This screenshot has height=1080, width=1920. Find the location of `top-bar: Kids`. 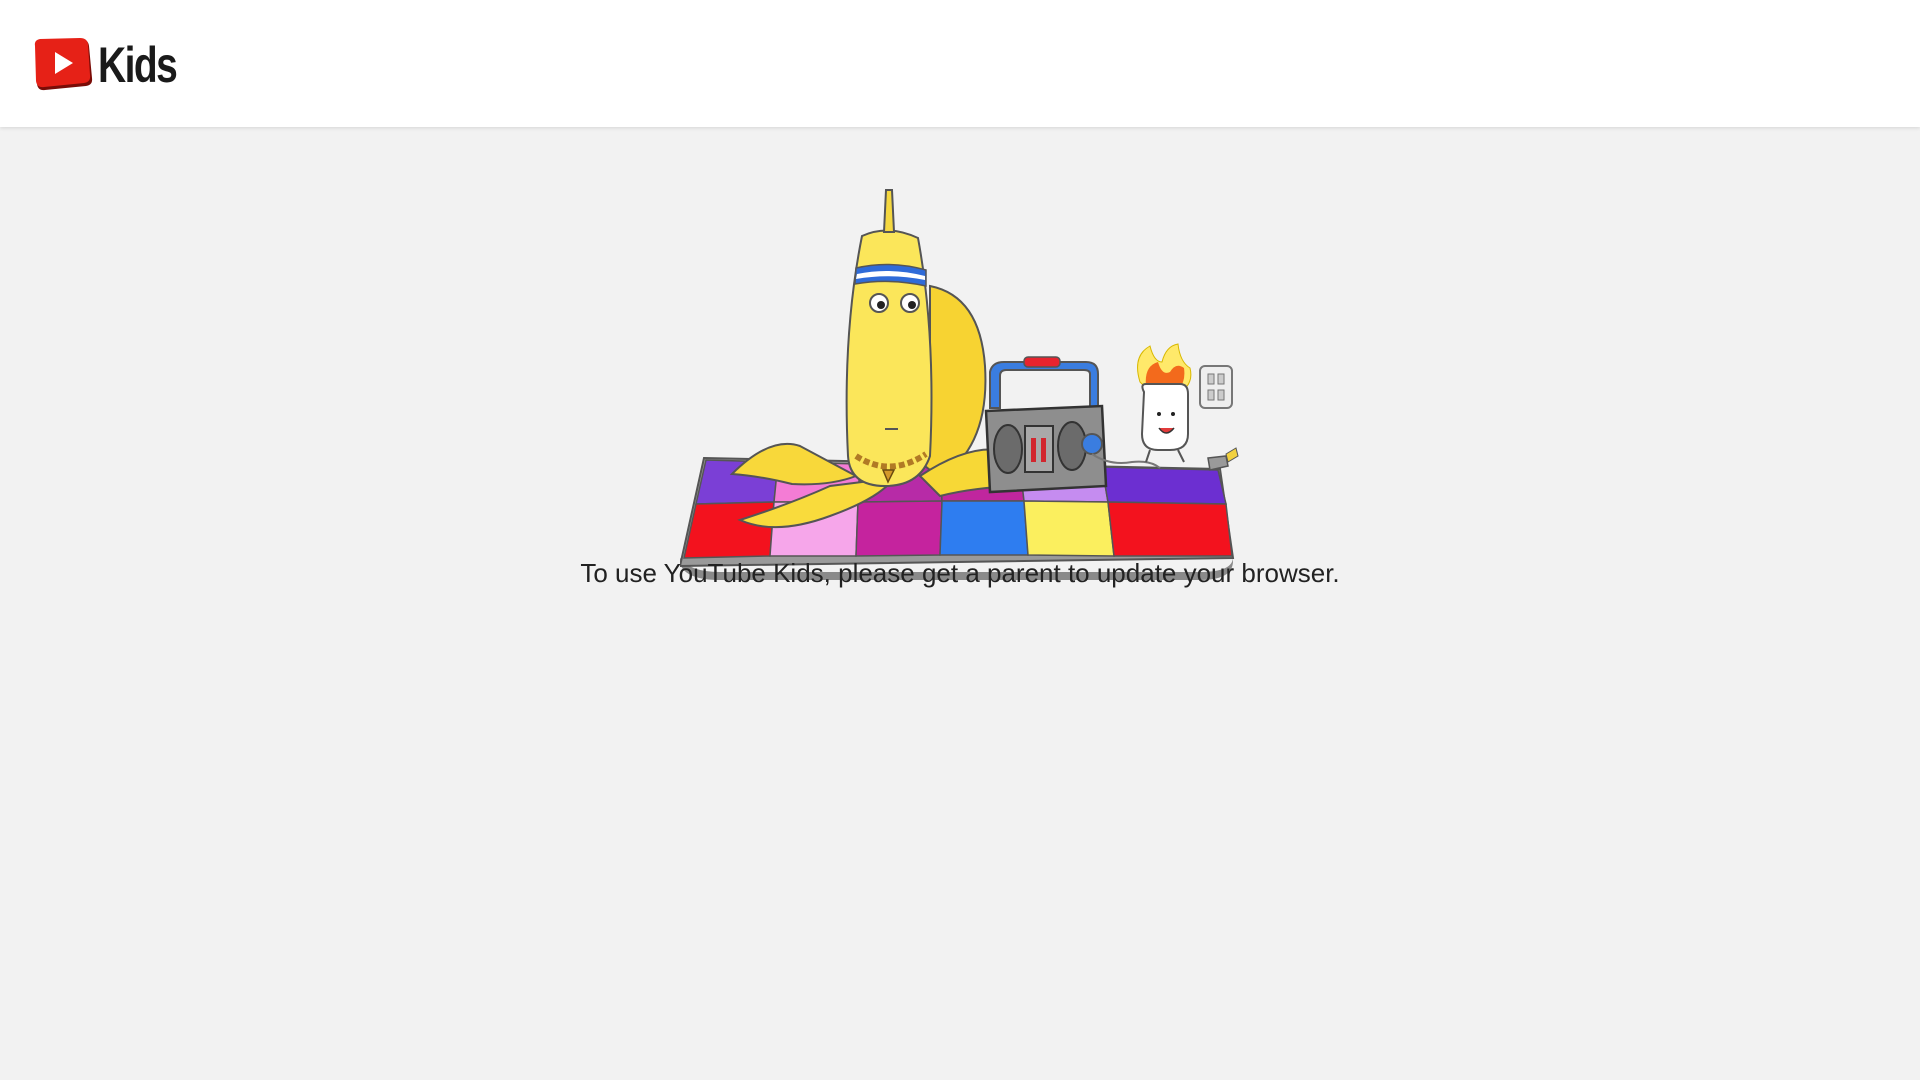

top-bar: Kids is located at coordinates (960, 63).